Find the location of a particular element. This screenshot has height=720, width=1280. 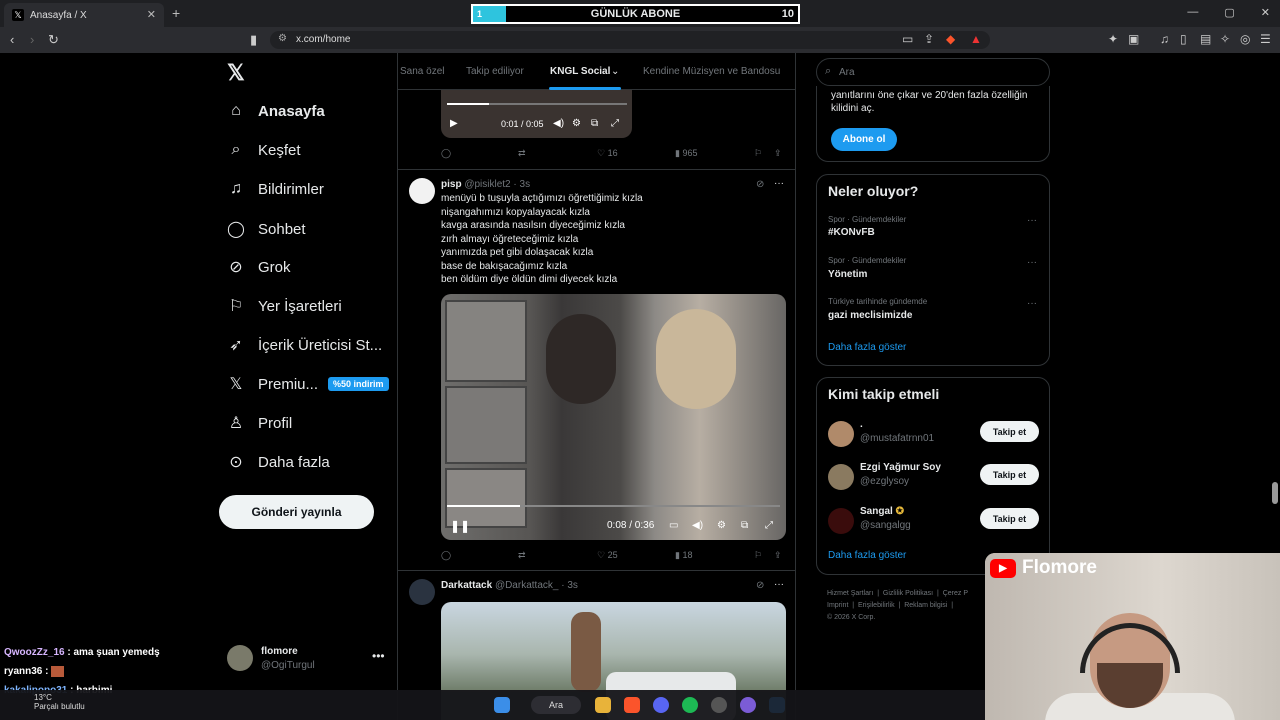

trend-title: #KONvFB is located at coordinates (851, 232).